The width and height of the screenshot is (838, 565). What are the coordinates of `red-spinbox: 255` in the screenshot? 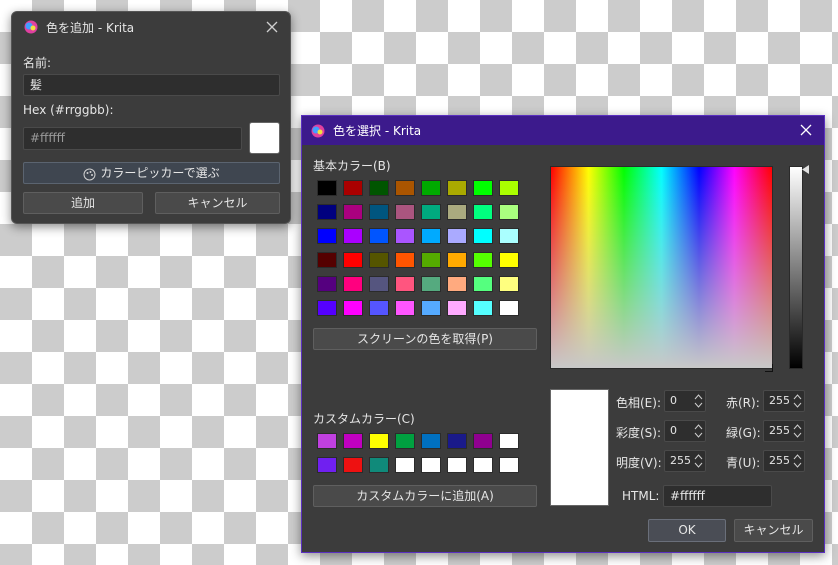 It's located at (784, 401).